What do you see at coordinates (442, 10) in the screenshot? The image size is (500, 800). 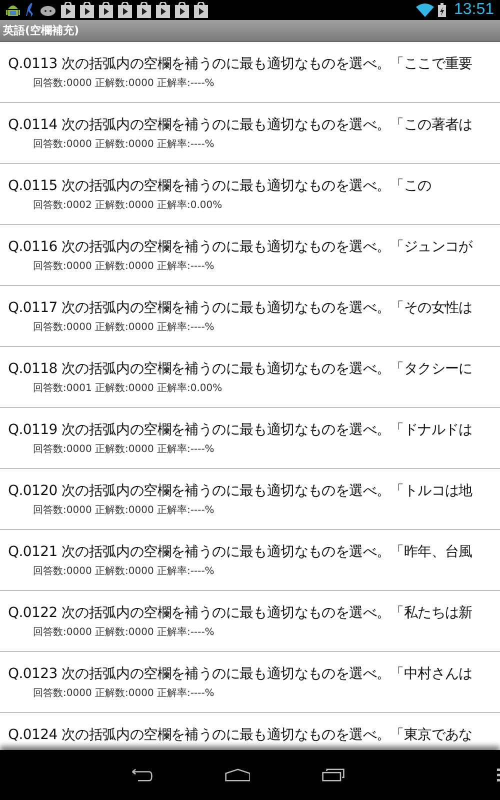 I see `battery-icon` at bounding box center [442, 10].